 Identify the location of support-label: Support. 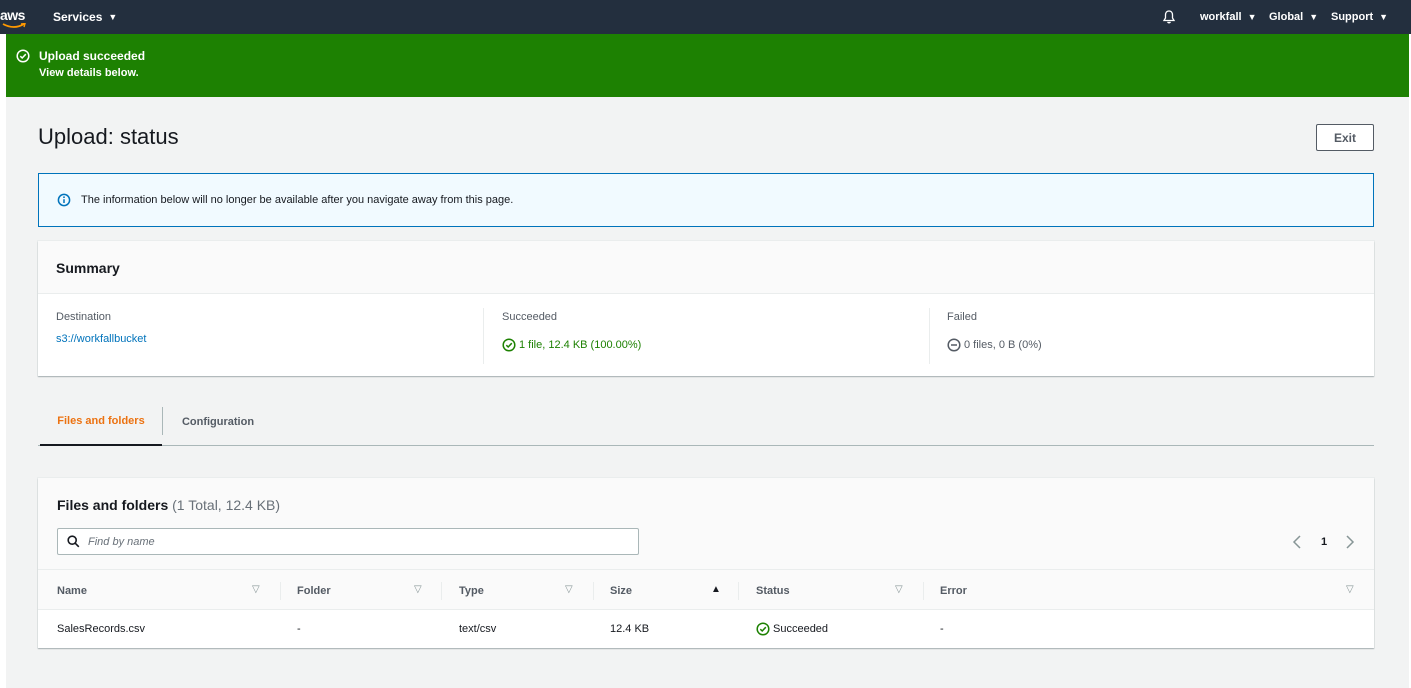
(1352, 17).